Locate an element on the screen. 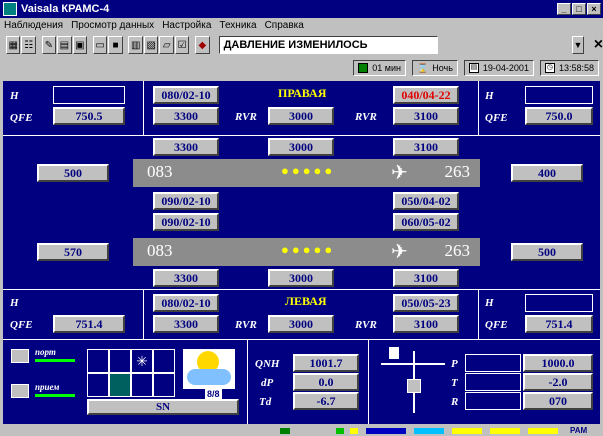  report-icon: ▥ is located at coordinates (135, 45).